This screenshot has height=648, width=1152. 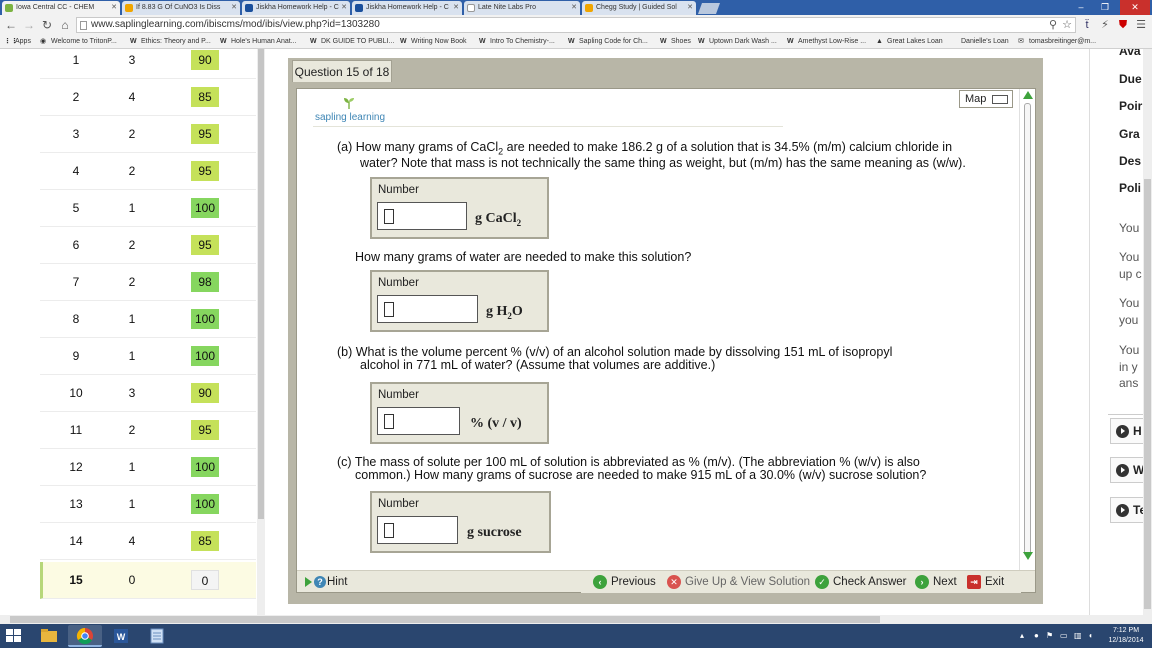 What do you see at coordinates (986, 99) in the screenshot?
I see `map-button: Map` at bounding box center [986, 99].